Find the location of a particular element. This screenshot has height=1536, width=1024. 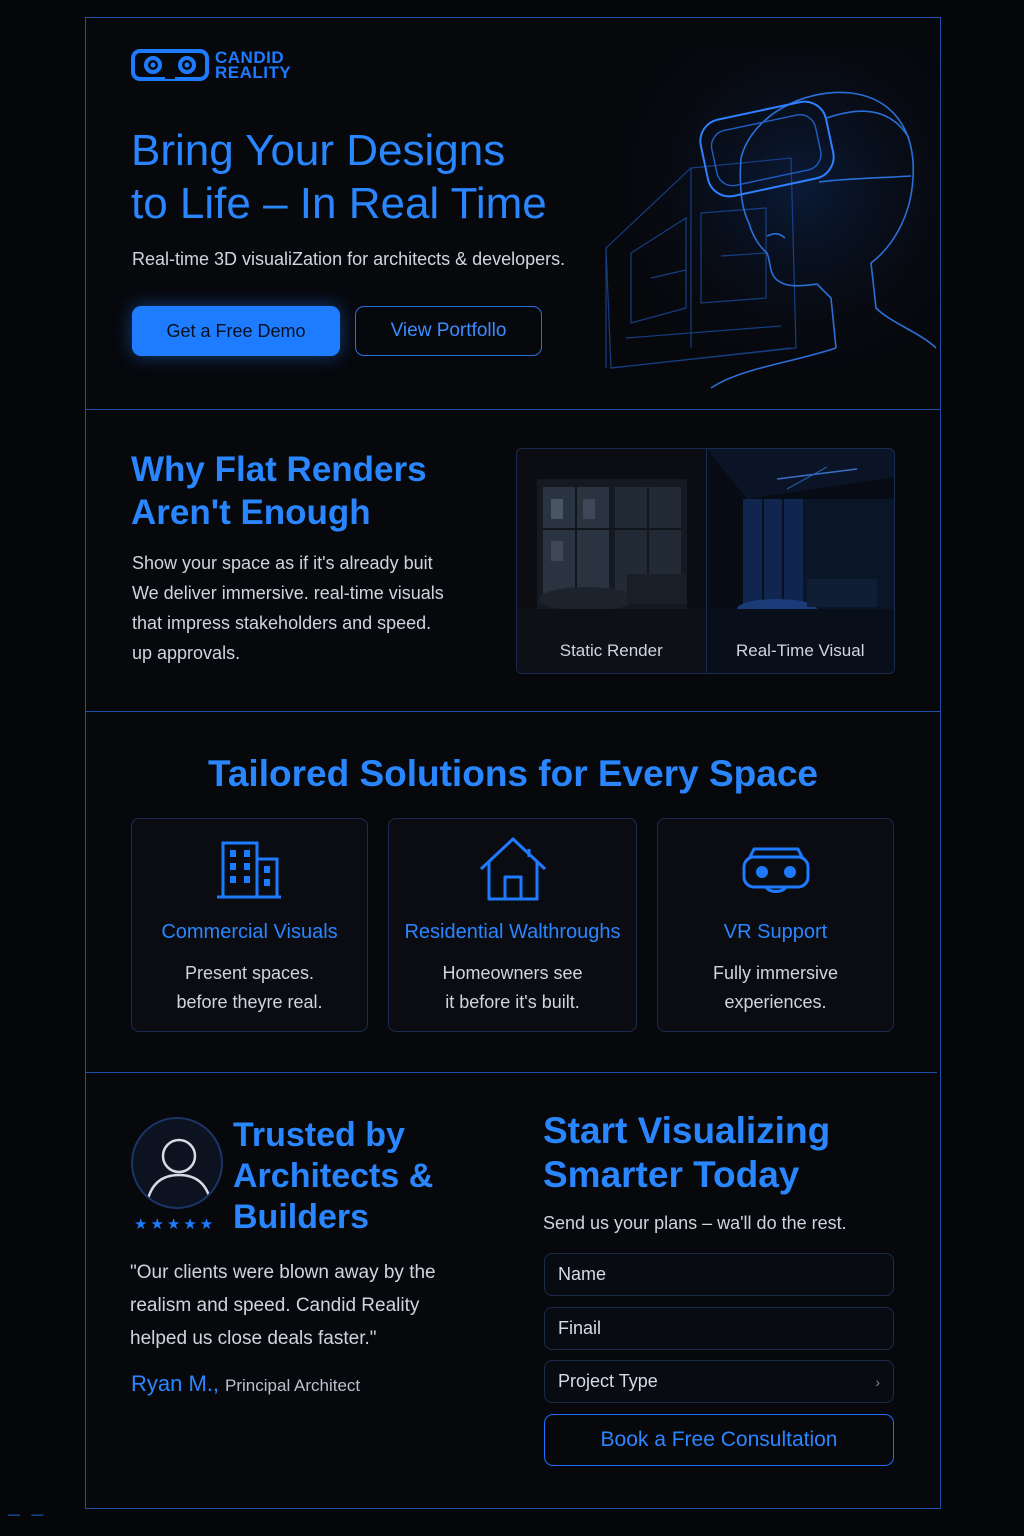

vr-goggles-logo-icon is located at coordinates (170, 65).